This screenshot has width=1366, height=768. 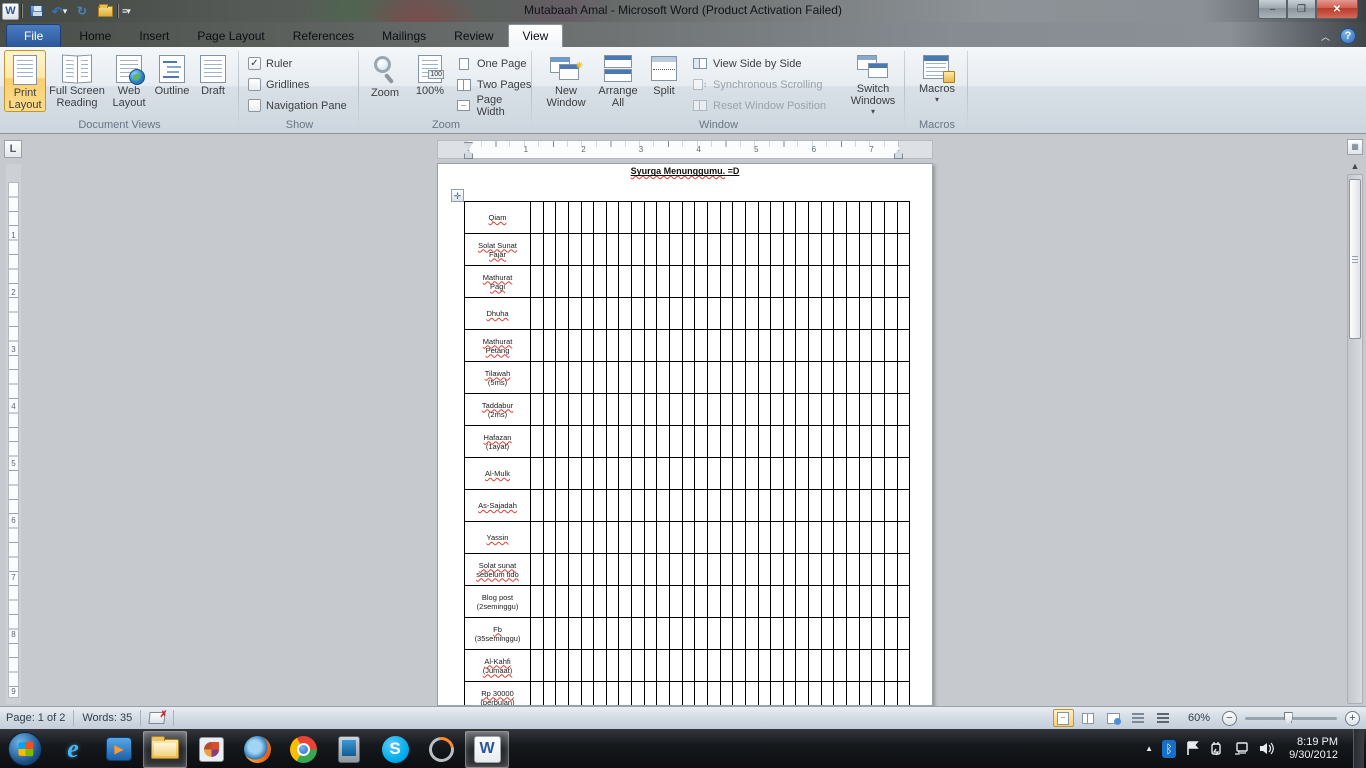 I want to click on checkbox-ruler: ✓ Ruler, so click(x=297, y=63).